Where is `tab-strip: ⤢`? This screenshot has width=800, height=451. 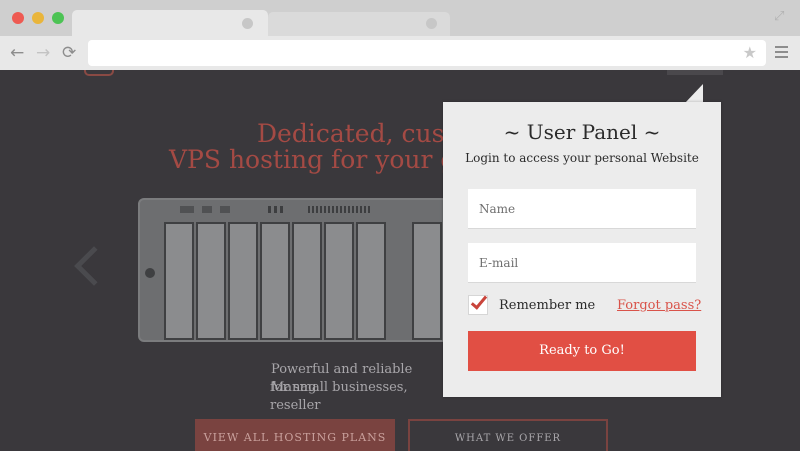 tab-strip: ⤢ is located at coordinates (400, 18).